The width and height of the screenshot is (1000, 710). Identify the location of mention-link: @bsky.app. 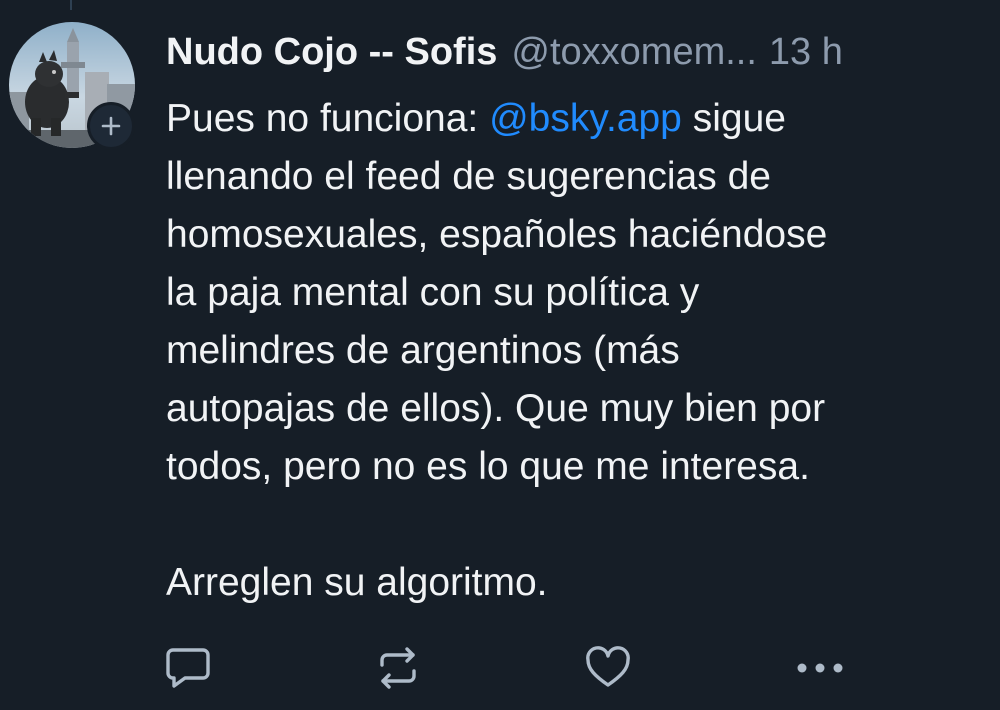
(585, 118).